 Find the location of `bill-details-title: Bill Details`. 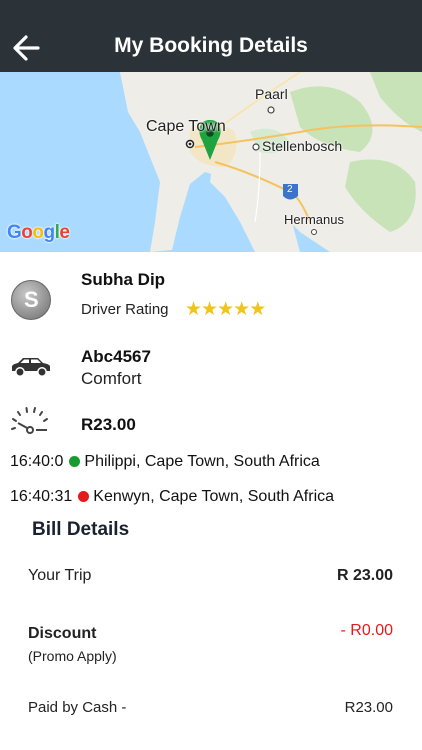

bill-details-title: Bill Details is located at coordinates (81, 529).